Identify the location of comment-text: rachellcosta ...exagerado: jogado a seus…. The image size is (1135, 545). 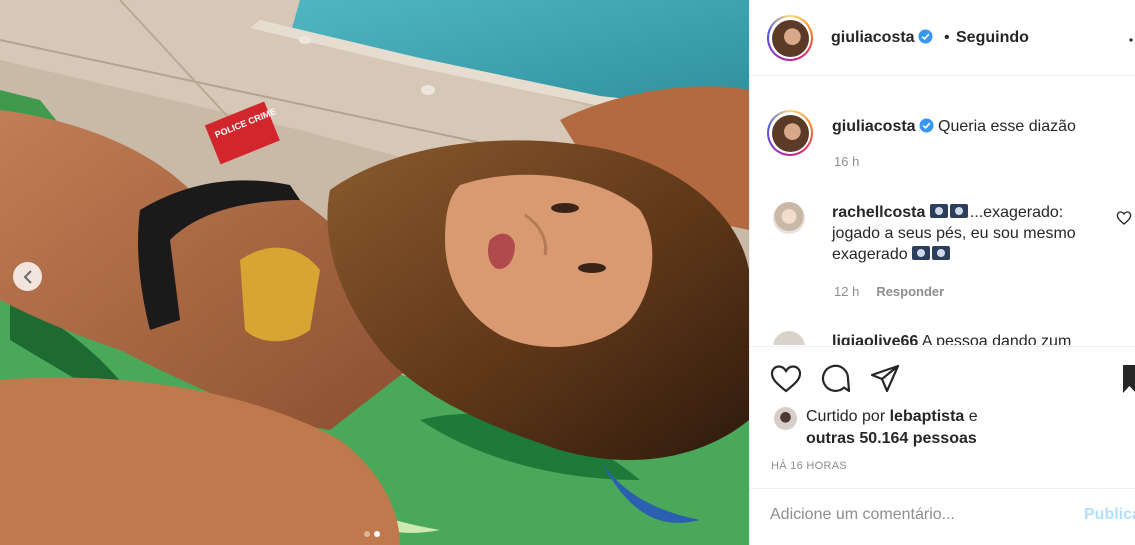
(972, 233).